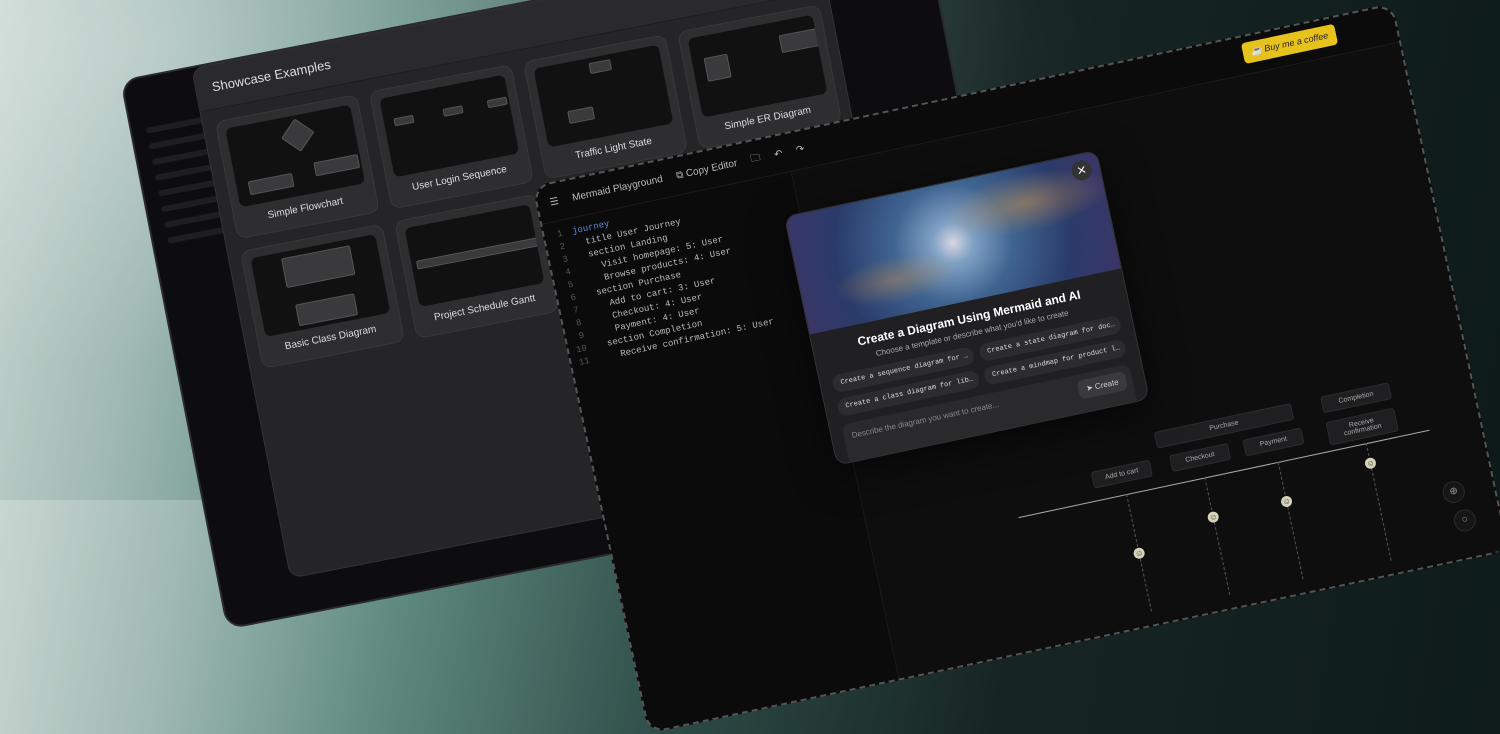  Describe the element at coordinates (1464, 520) in the screenshot. I see `reset-view-icon: ○` at that location.